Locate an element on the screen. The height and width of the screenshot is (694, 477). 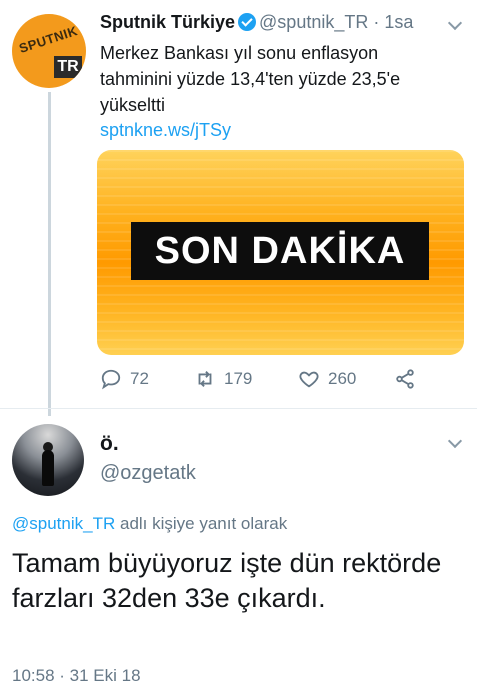
reply-author-handle: @ozgetatk is located at coordinates (148, 473).